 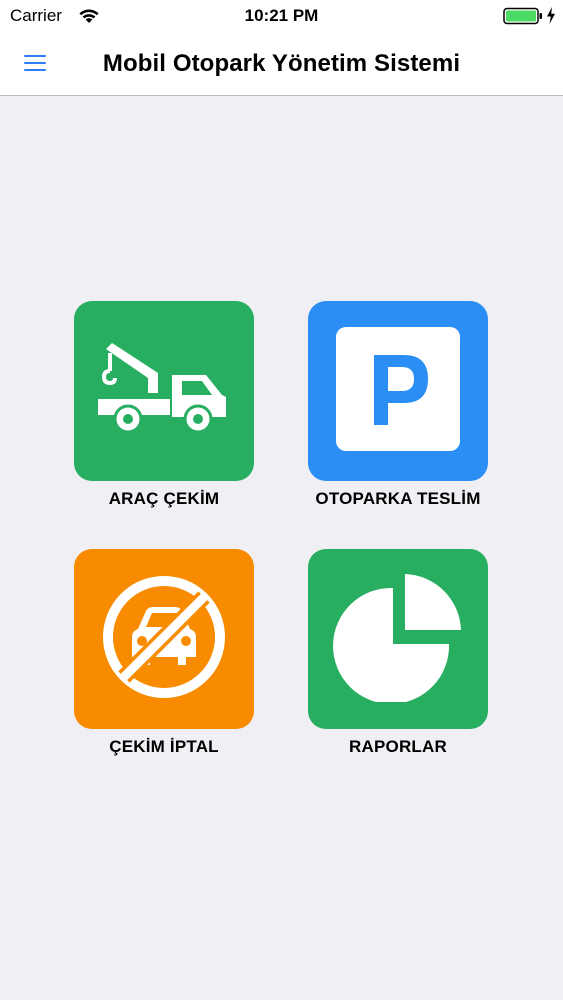 I want to click on reports-tile: RAPORLAR, so click(x=398, y=659).